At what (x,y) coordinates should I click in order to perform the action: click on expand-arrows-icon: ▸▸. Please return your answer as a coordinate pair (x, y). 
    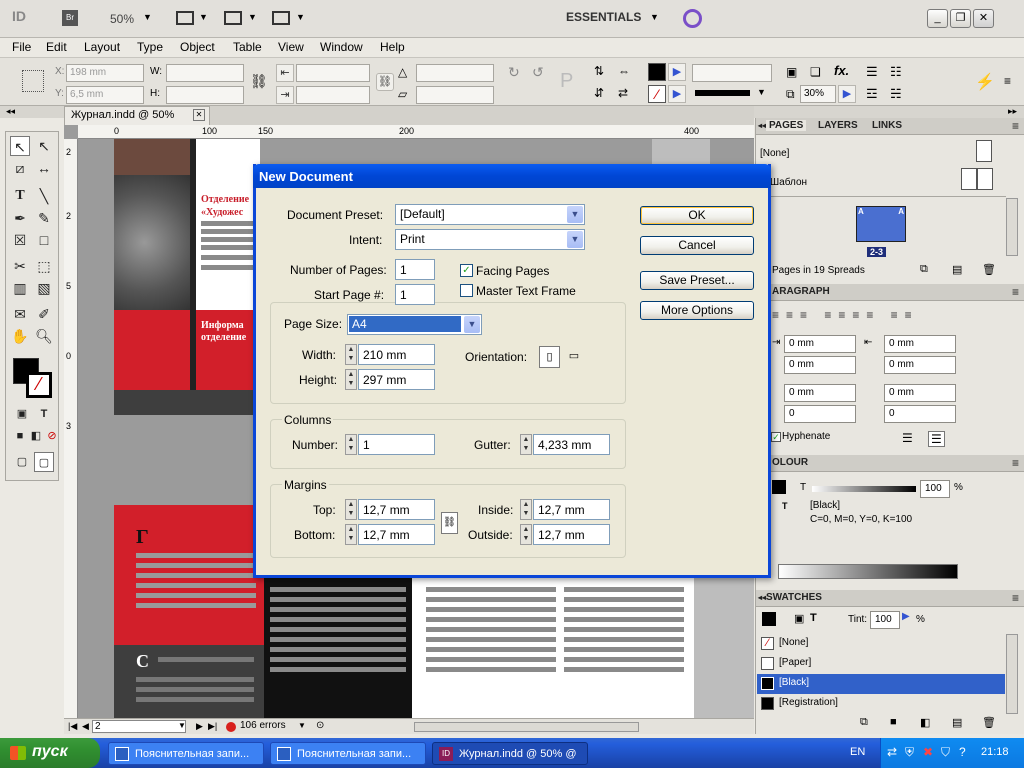
    Looking at the image, I should click on (1012, 111).